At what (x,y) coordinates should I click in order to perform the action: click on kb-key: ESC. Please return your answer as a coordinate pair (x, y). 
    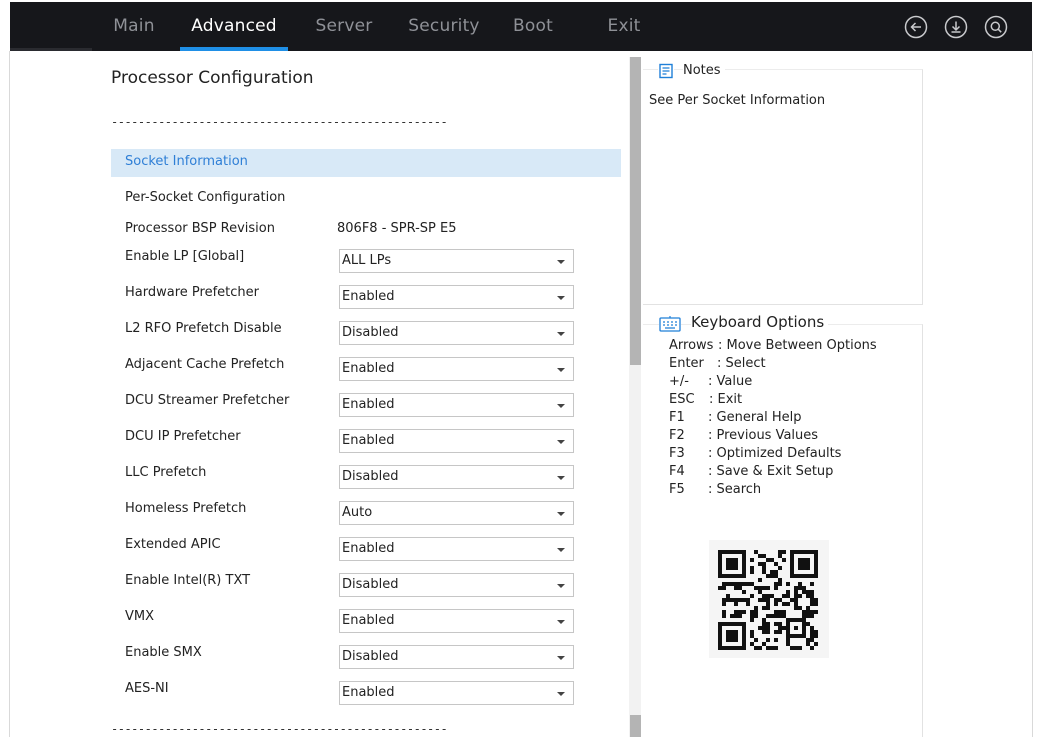
    Looking at the image, I should click on (682, 399).